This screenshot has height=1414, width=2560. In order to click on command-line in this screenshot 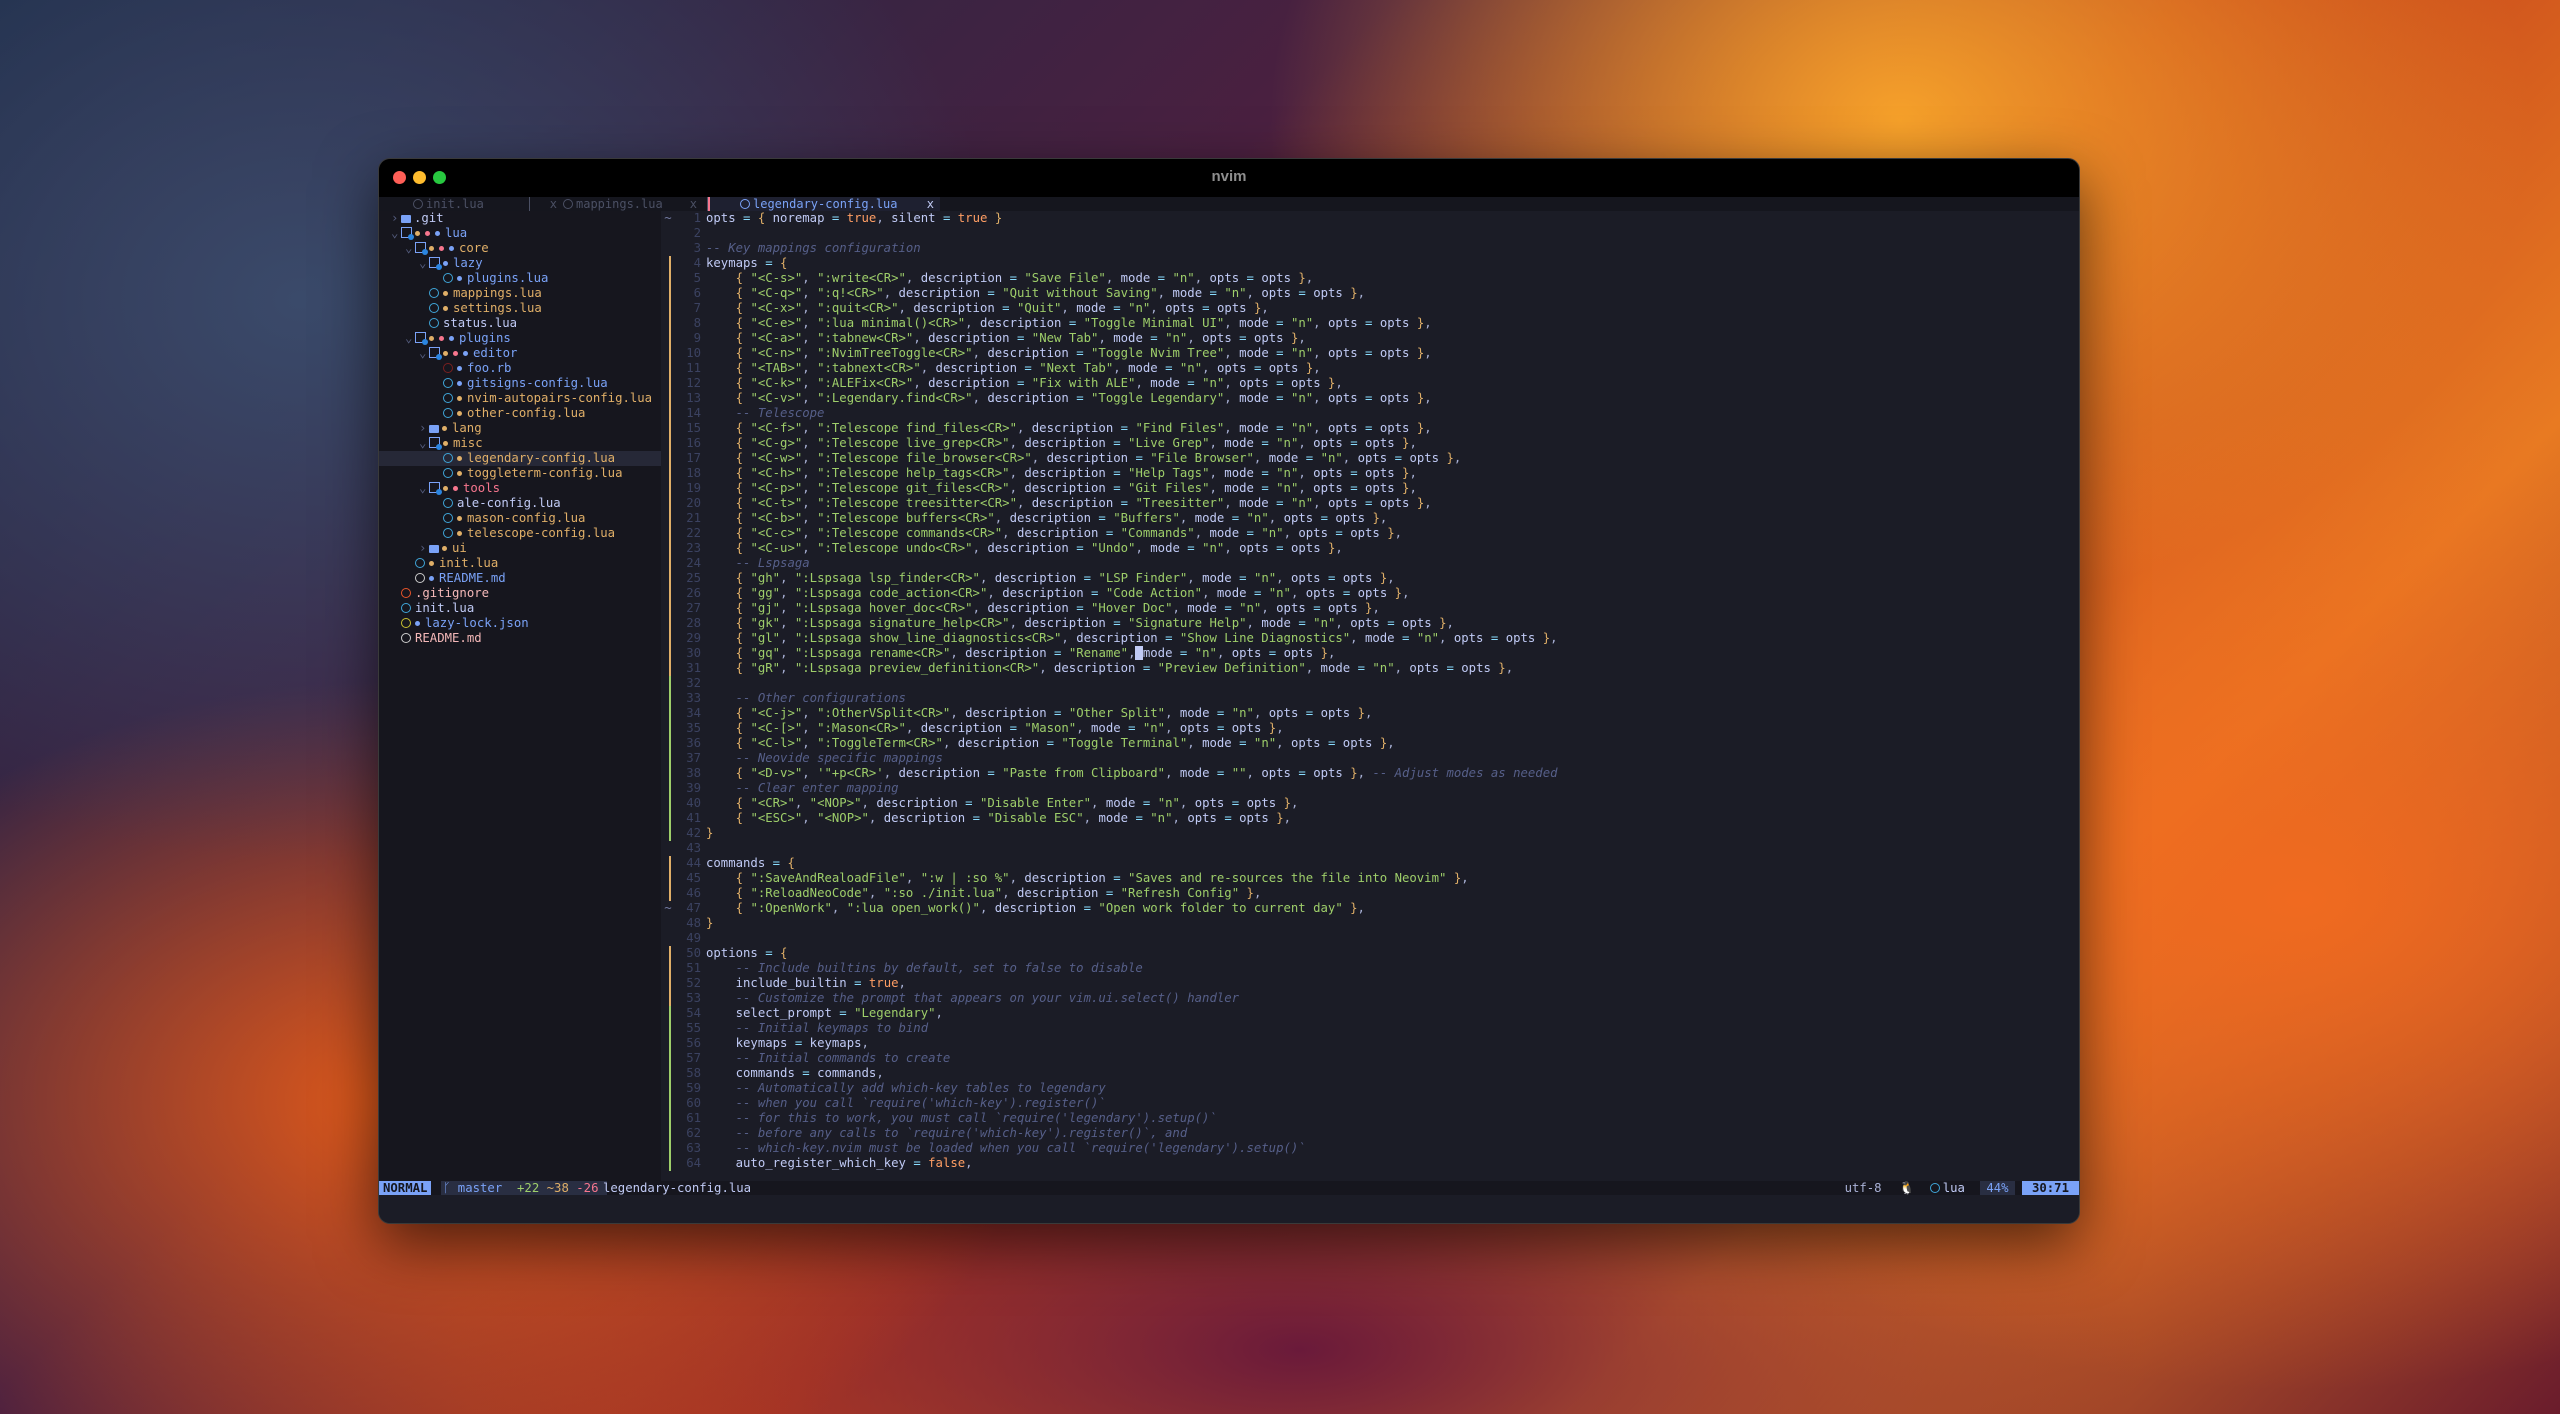, I will do `click(1229, 1209)`.